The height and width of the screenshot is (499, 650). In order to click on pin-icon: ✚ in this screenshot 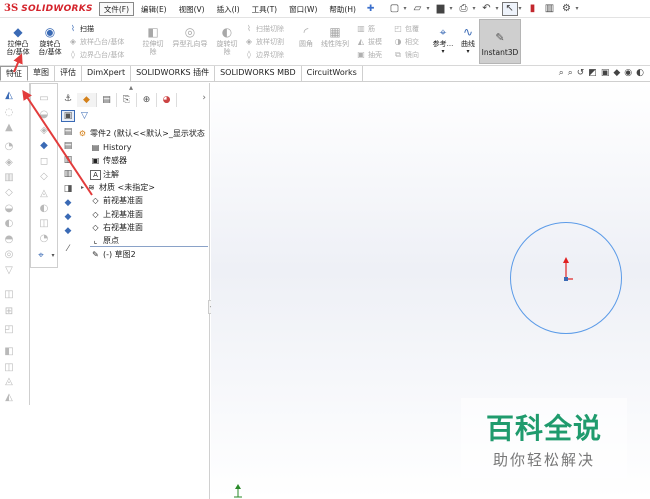, I will do `click(371, 9)`.